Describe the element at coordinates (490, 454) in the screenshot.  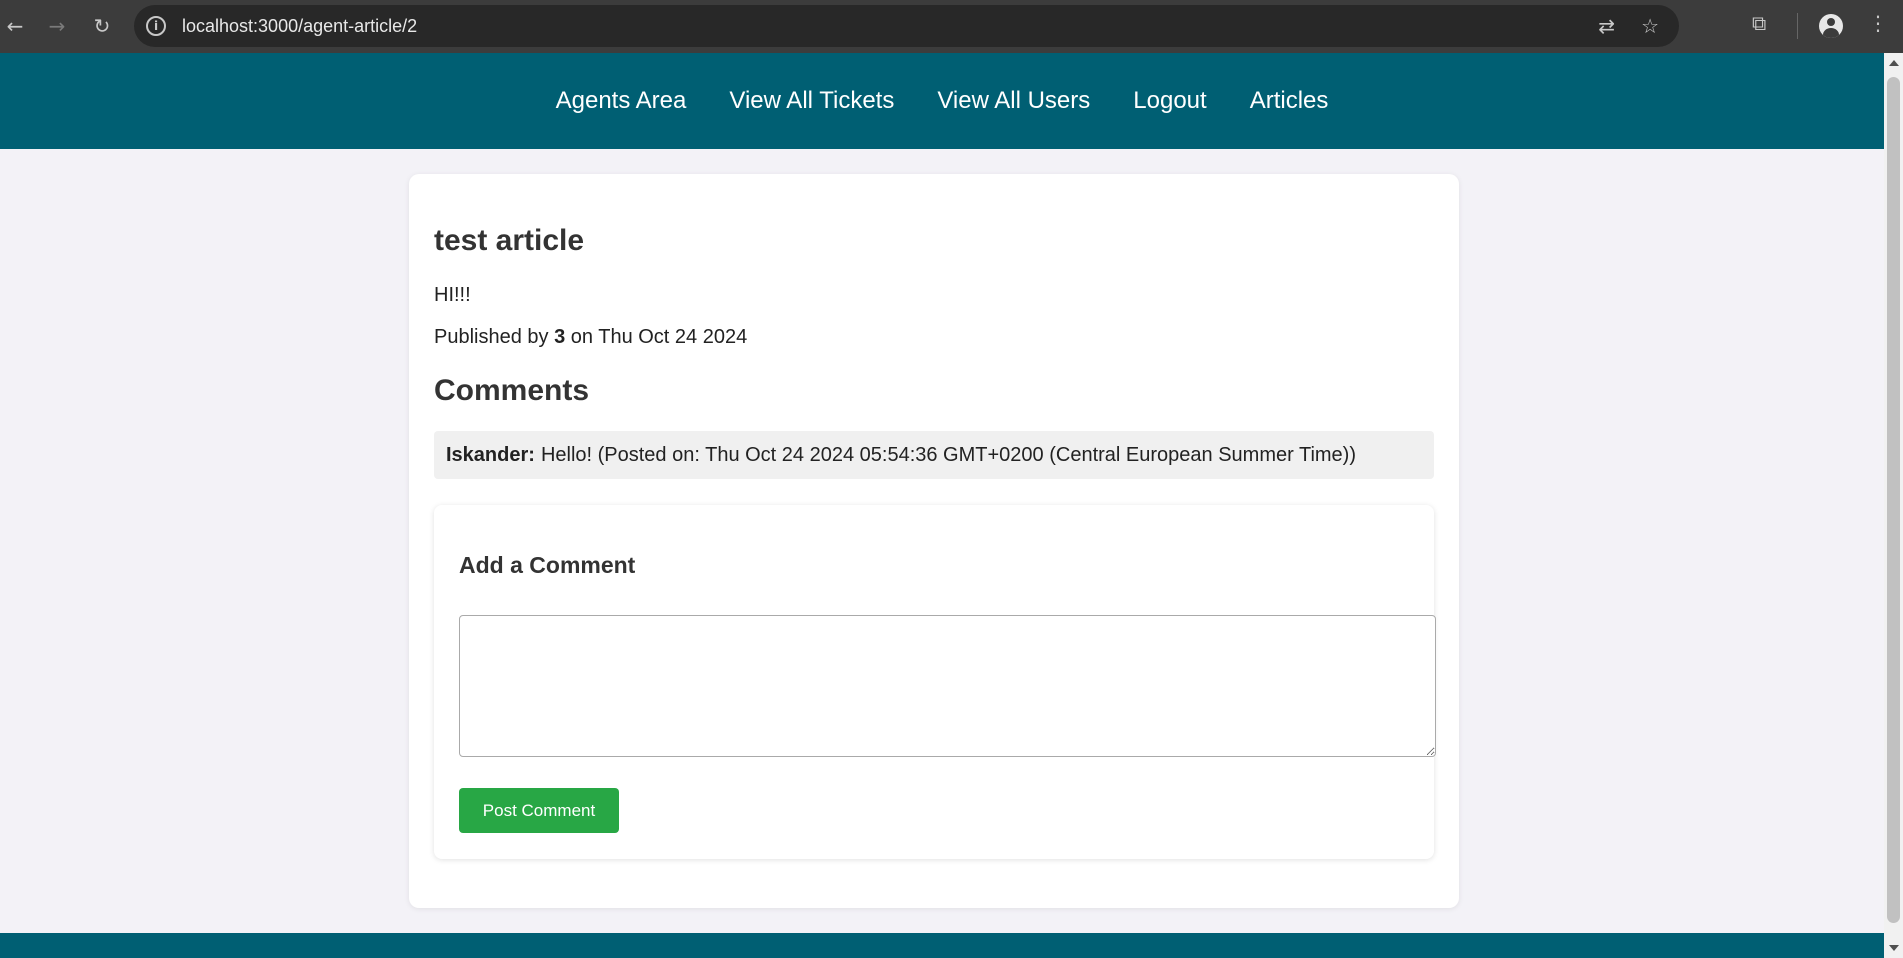
I see `comment-author: Iskander:` at that location.